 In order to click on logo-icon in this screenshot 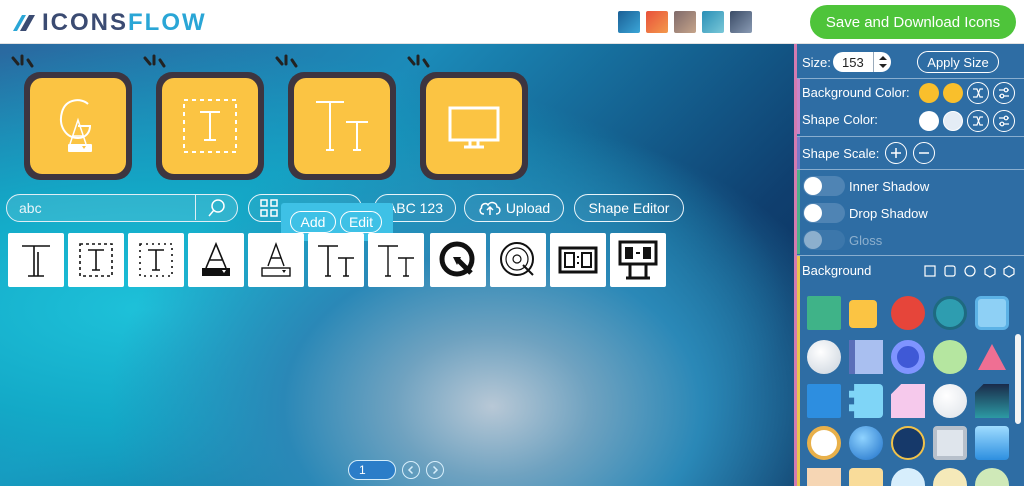, I will do `click(24, 23)`.